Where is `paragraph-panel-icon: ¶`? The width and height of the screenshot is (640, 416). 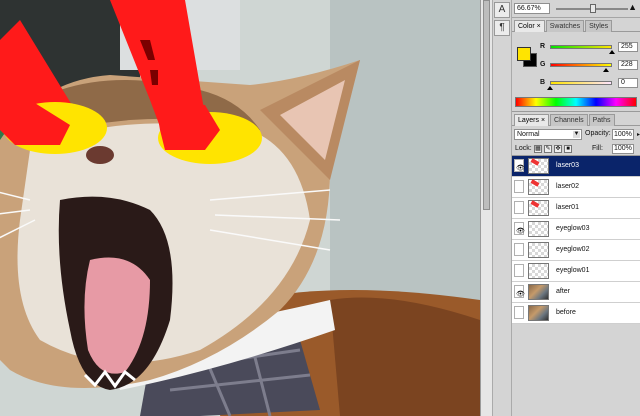
paragraph-panel-icon: ¶ is located at coordinates (502, 28).